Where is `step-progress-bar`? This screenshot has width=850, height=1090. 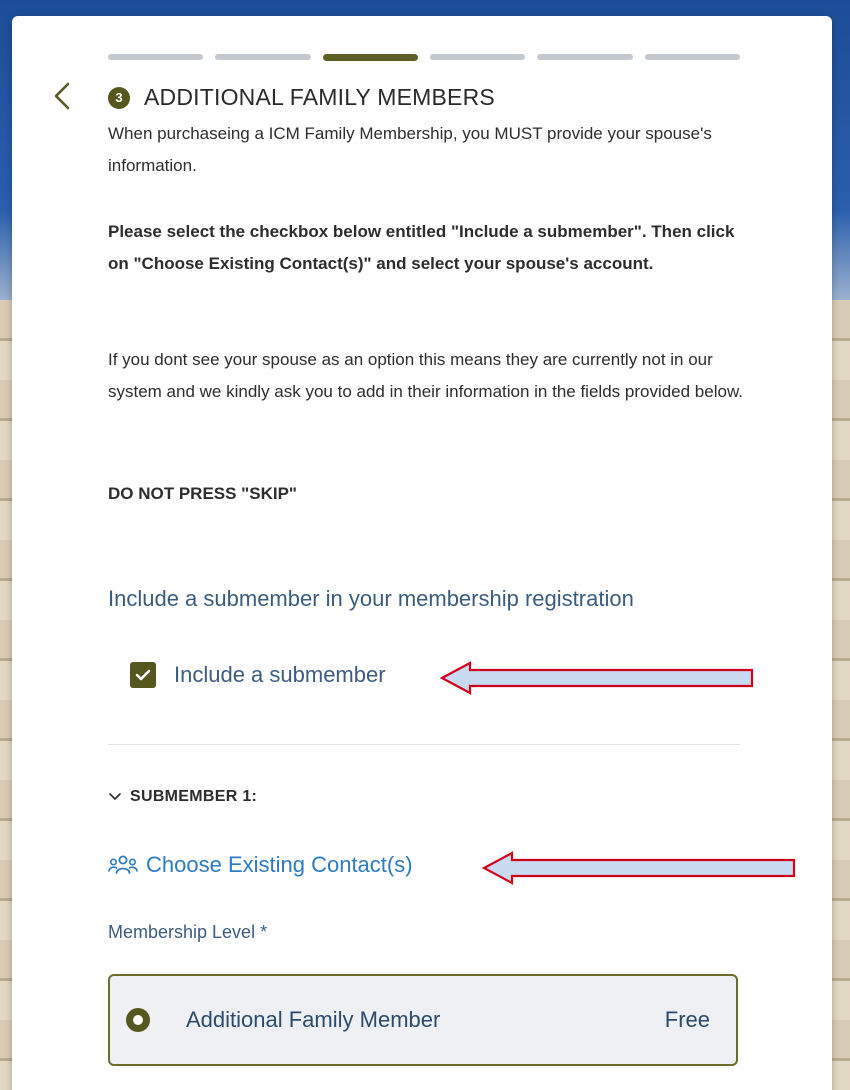 step-progress-bar is located at coordinates (424, 58).